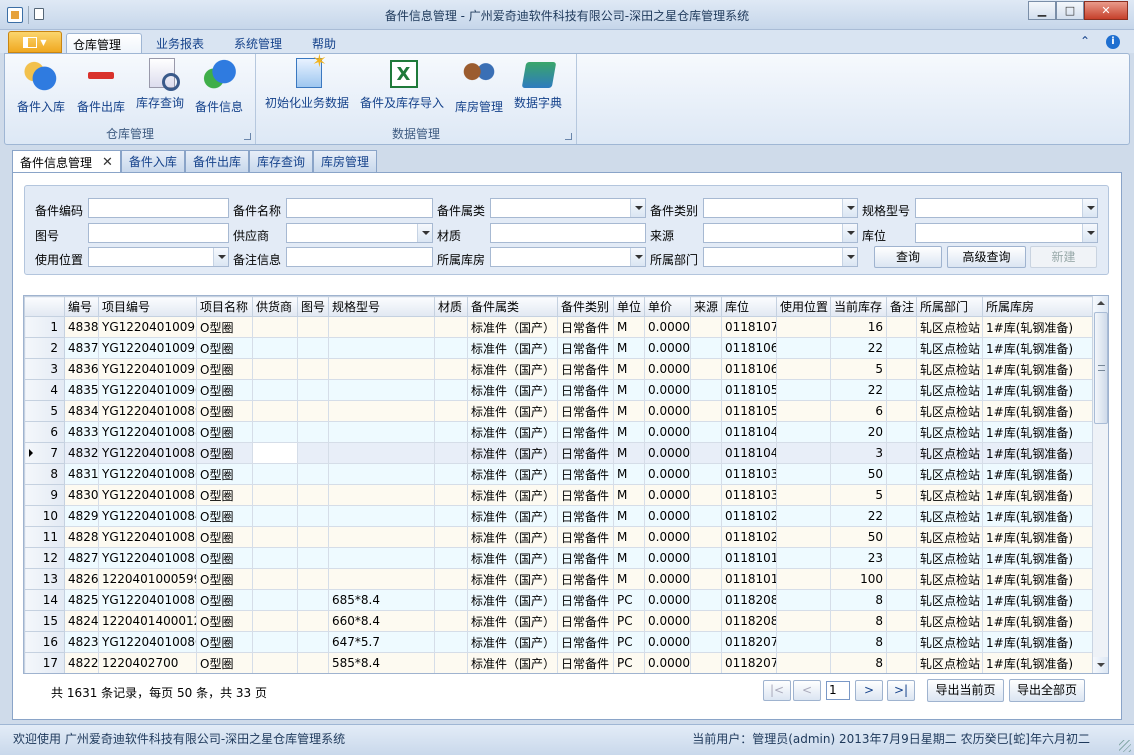 The image size is (1134, 755). Describe the element at coordinates (81, 390) in the screenshot. I see `table-cell: 4835` at that location.